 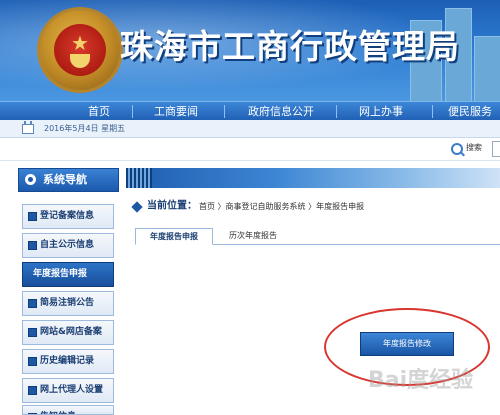 I want to click on search-bar: 搜索, so click(x=250, y=149).